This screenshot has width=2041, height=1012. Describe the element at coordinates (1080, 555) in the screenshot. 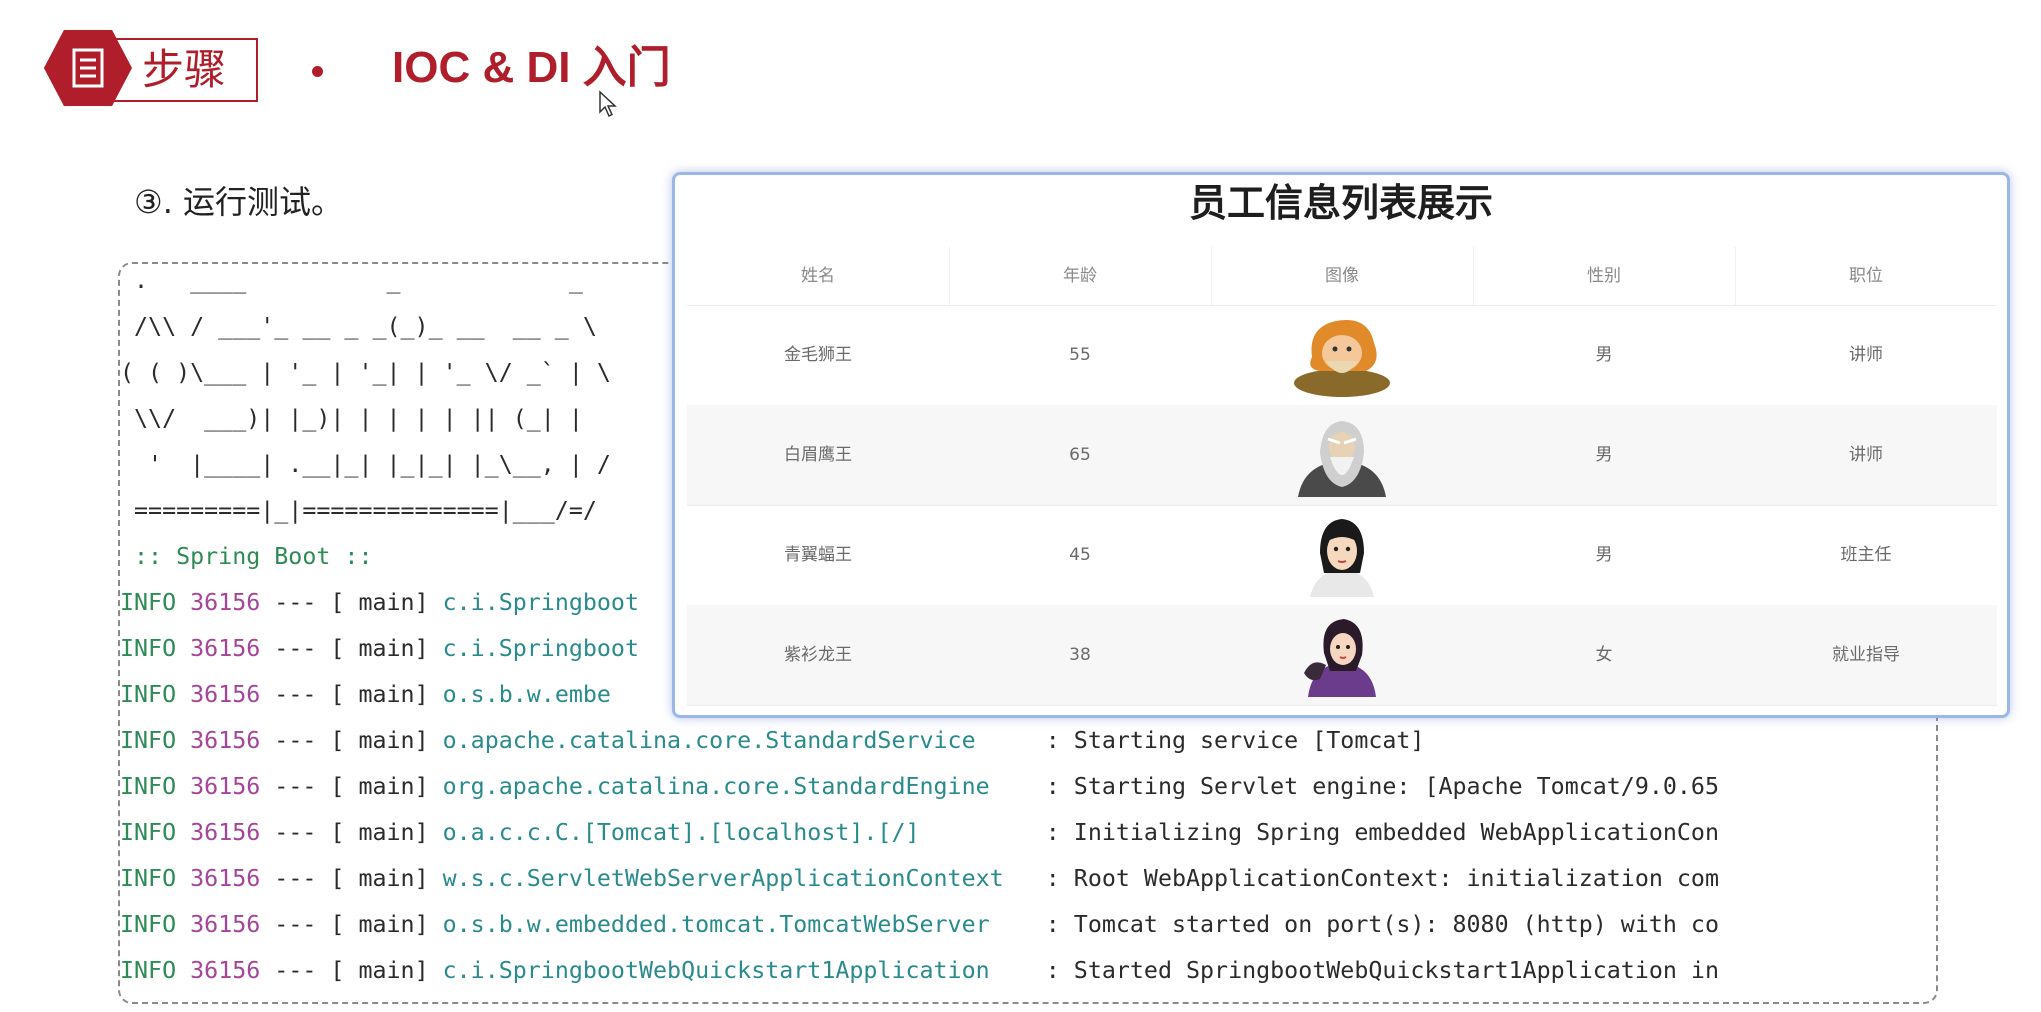

I see `cell-age: 45` at that location.